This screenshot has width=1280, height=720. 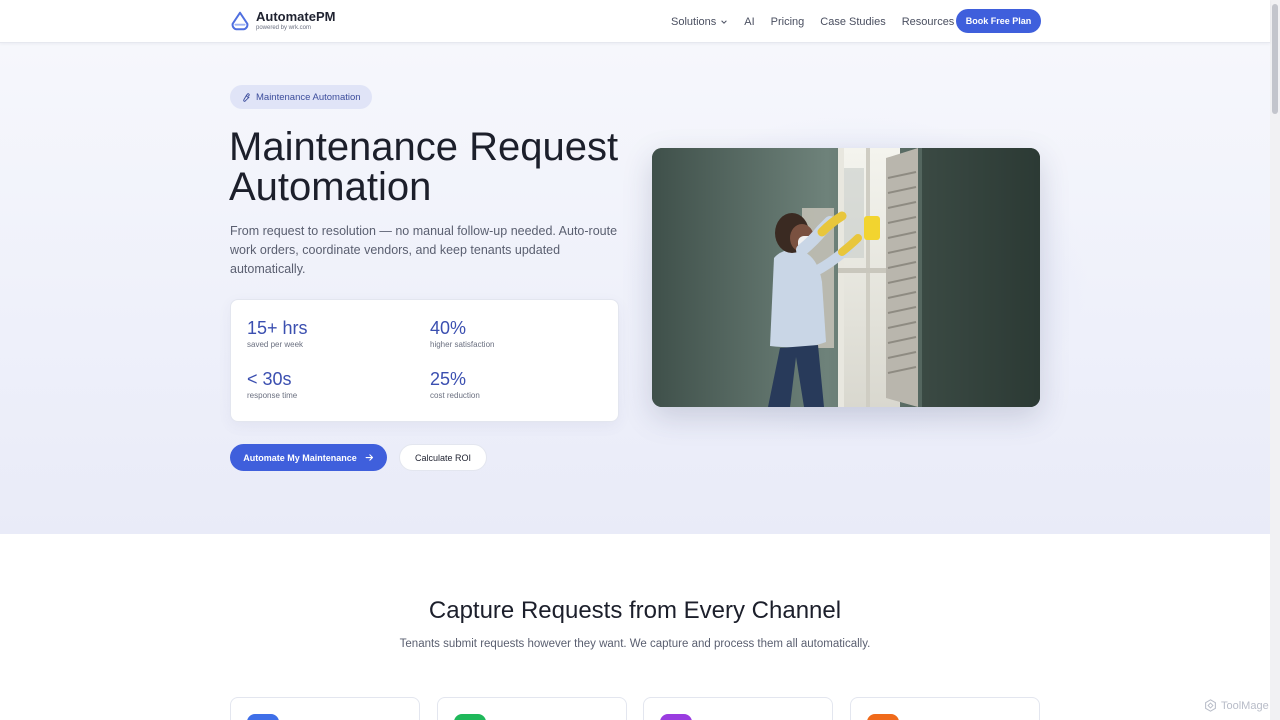 I want to click on nav-link-ai: AI, so click(x=749, y=22).